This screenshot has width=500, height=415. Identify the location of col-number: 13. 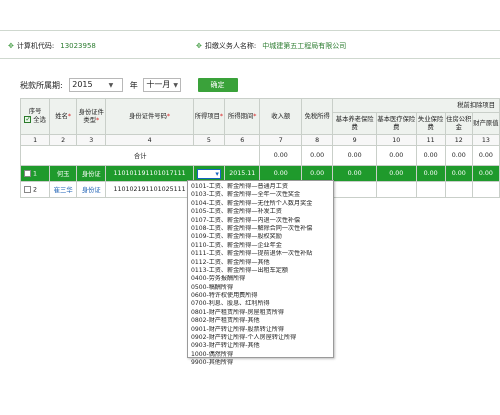
(485, 140).